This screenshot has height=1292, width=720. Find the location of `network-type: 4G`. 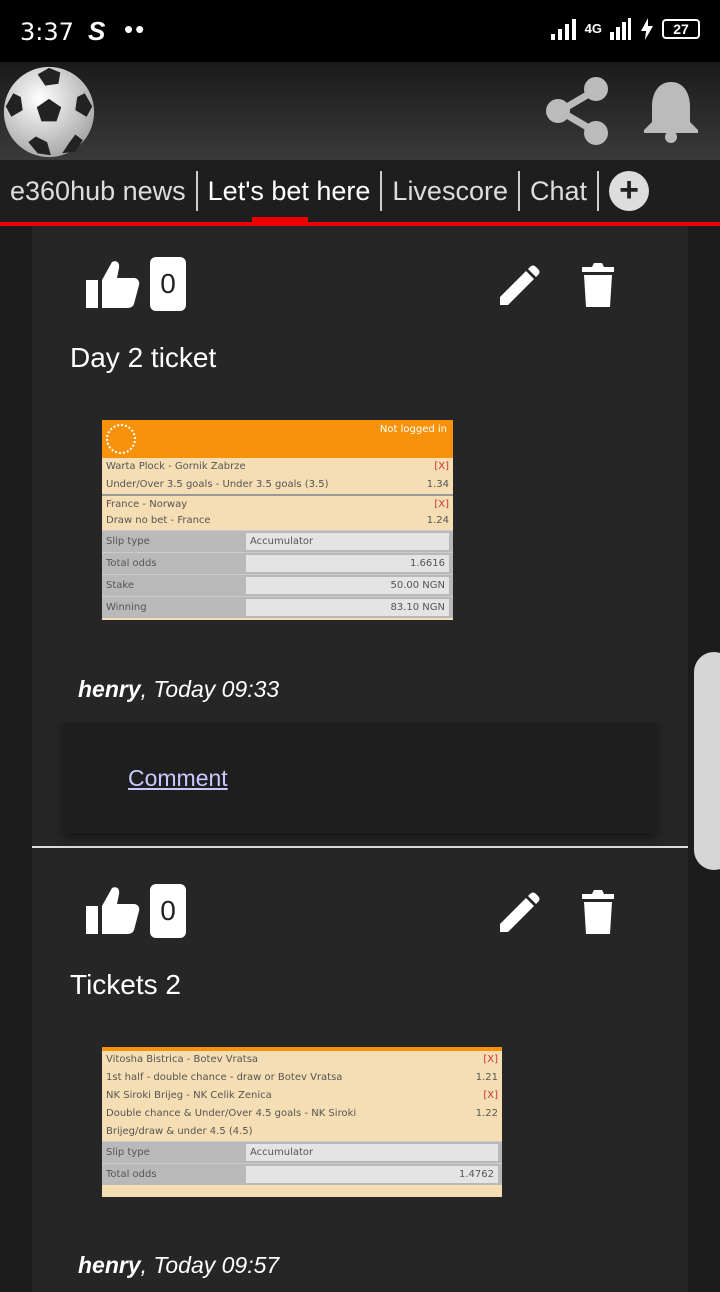

network-type: 4G is located at coordinates (593, 28).